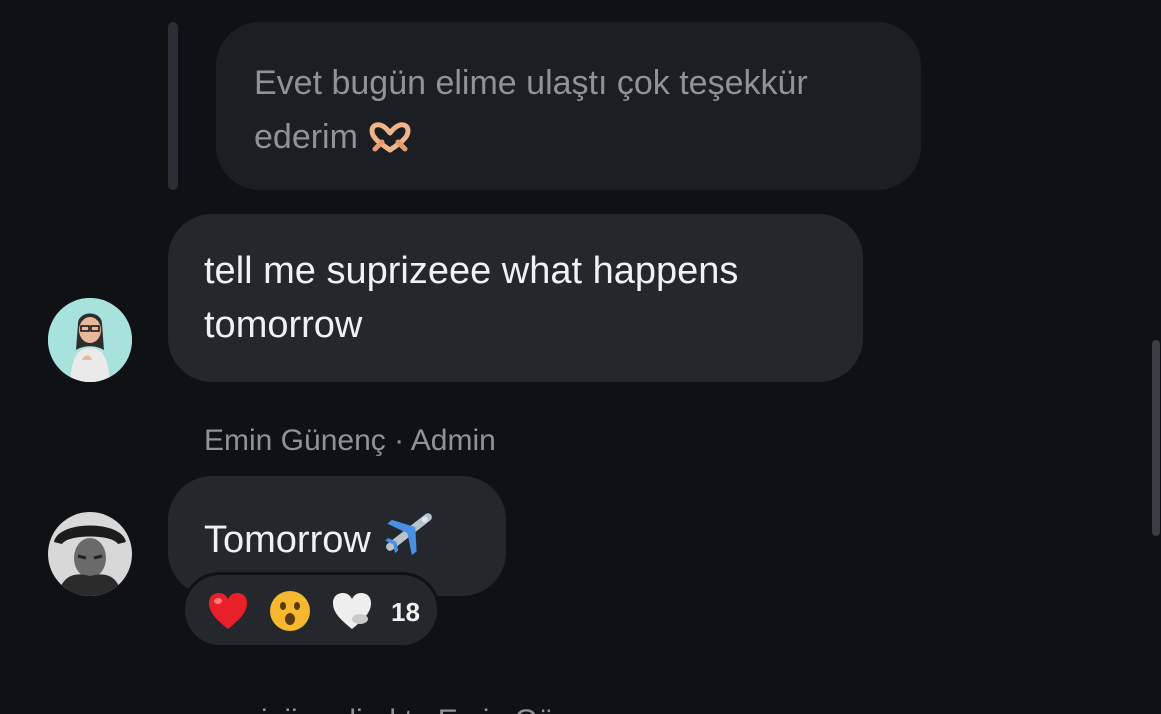 The width and height of the screenshot is (1161, 714). I want to click on message-bubble: tell me suprizeee what happens tomorrow, so click(515, 298).